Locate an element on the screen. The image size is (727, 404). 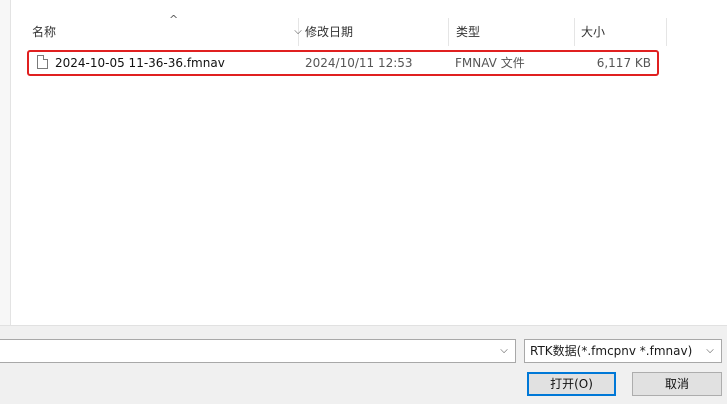
file-type-filter-select: RTK数据(*.fmcpnv *.fmnav) ⌵ is located at coordinates (623, 351).